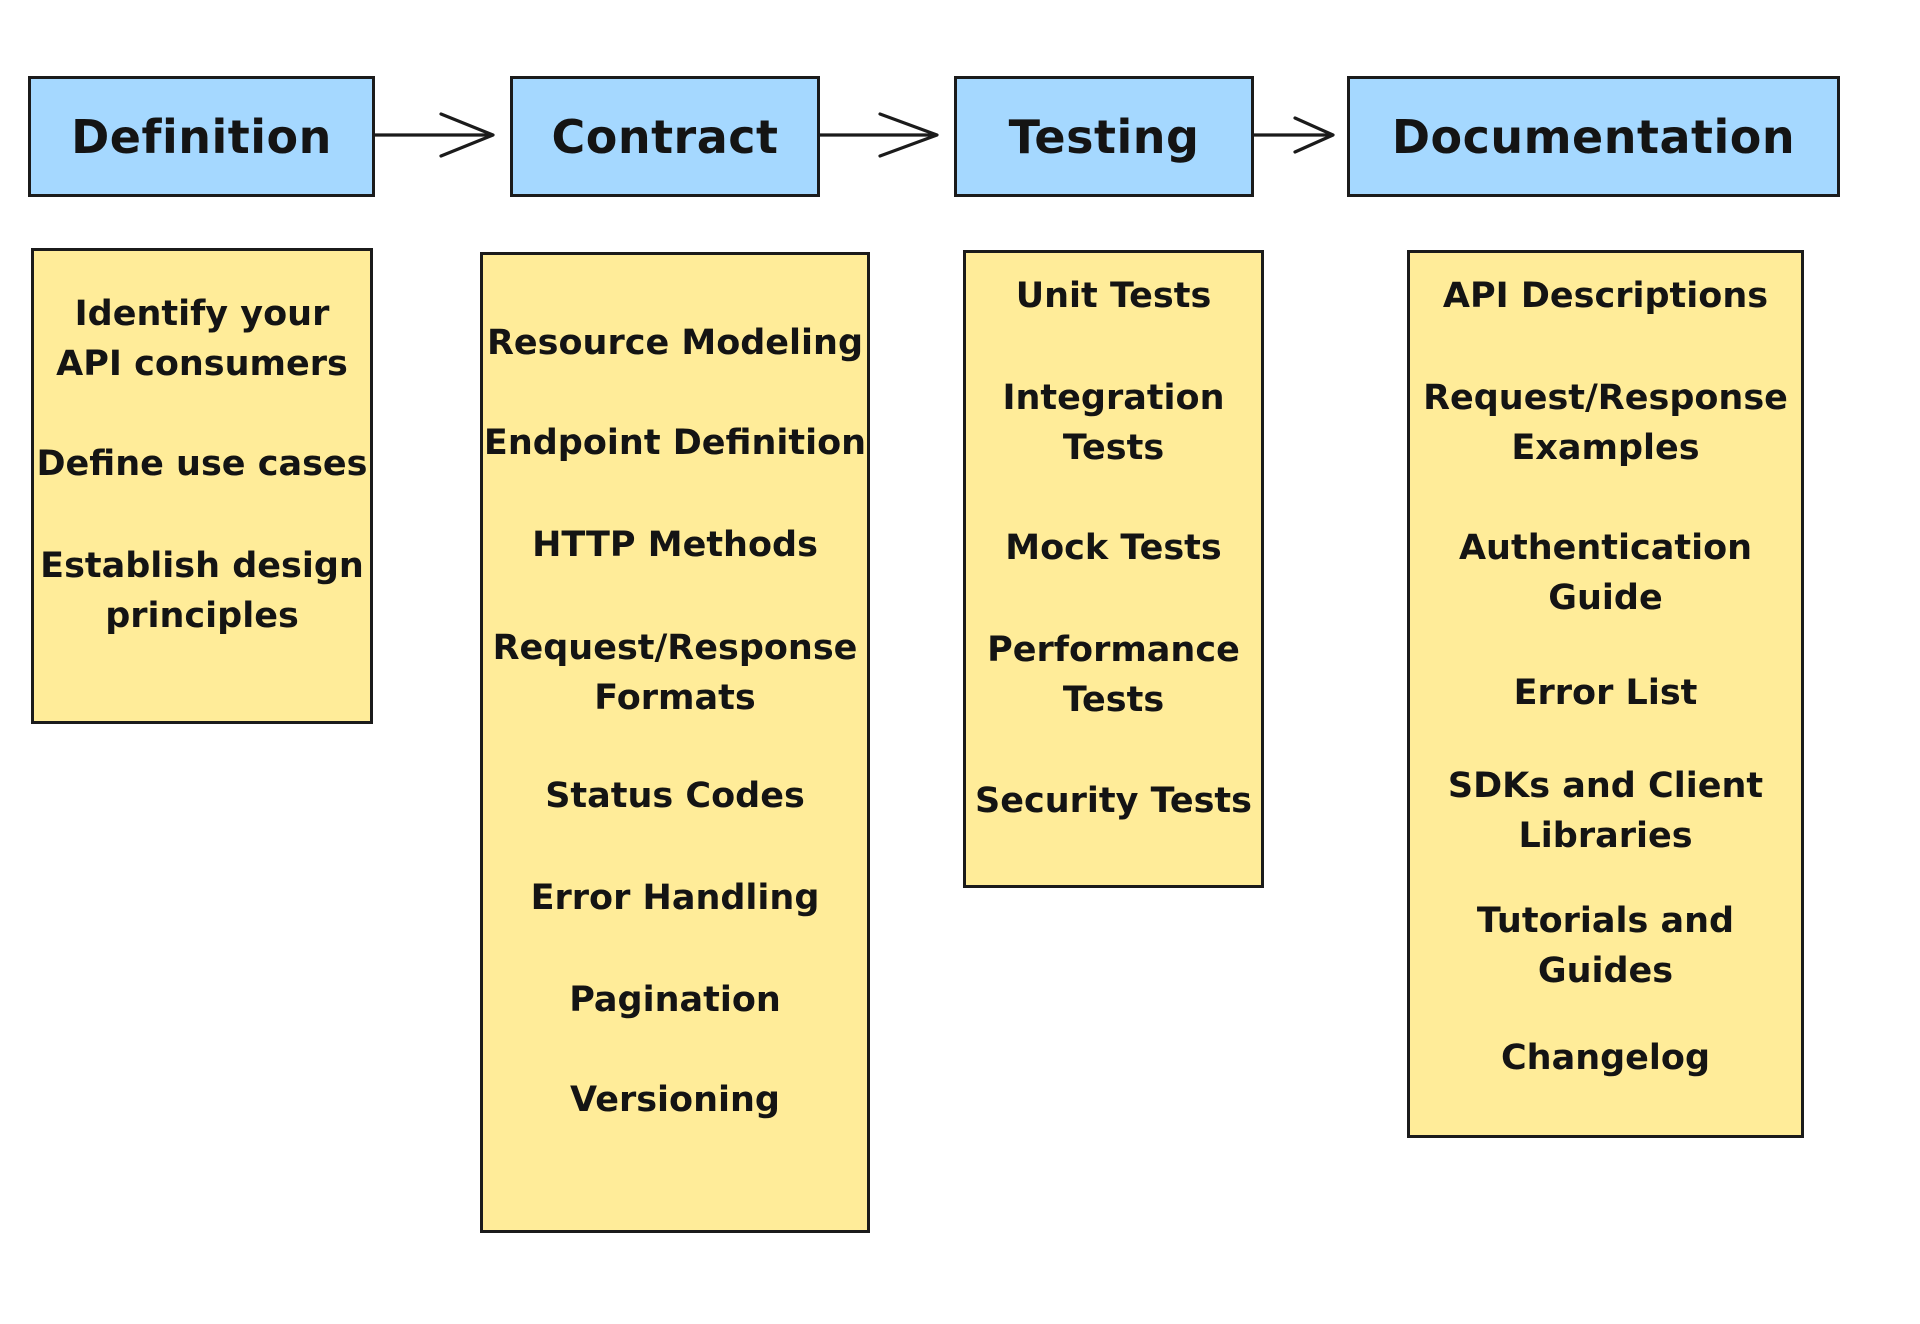  Describe the element at coordinates (675, 545) in the screenshot. I see `card-item: HTTP Methods` at that location.